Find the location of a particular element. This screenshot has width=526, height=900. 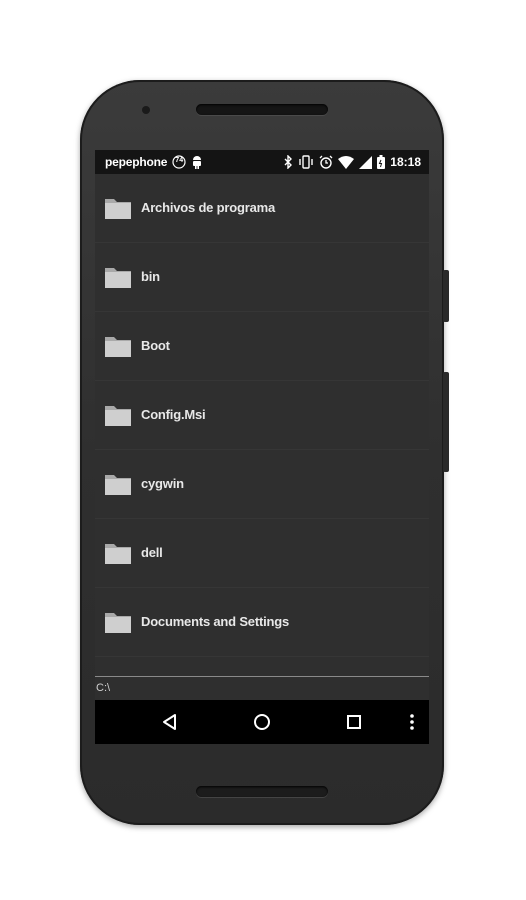

folder-label: Boot is located at coordinates (155, 345).